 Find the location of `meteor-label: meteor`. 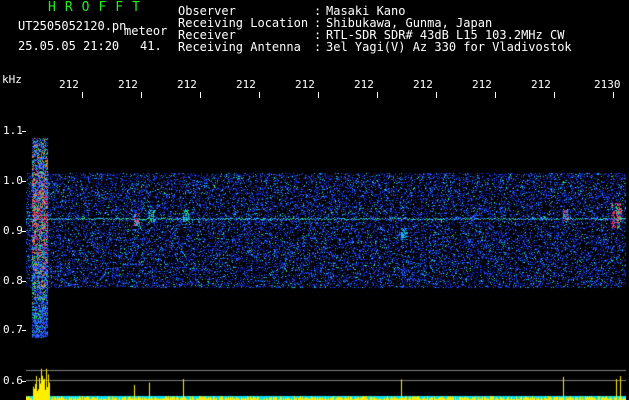

meteor-label: meteor is located at coordinates (146, 31).